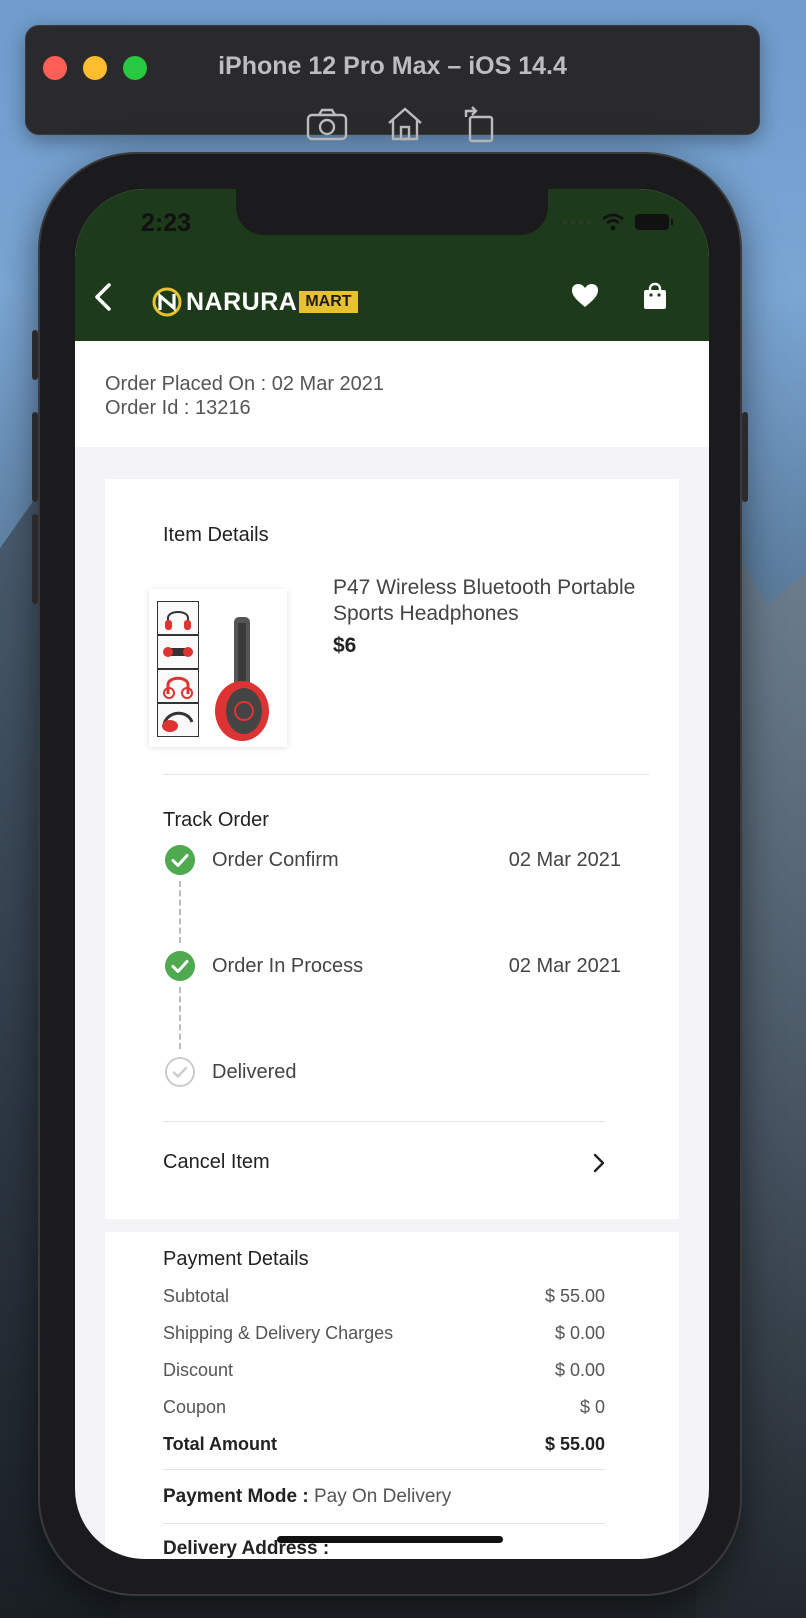  Describe the element at coordinates (392, 265) in the screenshot. I see `app-header: 2:23 NARURA MART` at that location.